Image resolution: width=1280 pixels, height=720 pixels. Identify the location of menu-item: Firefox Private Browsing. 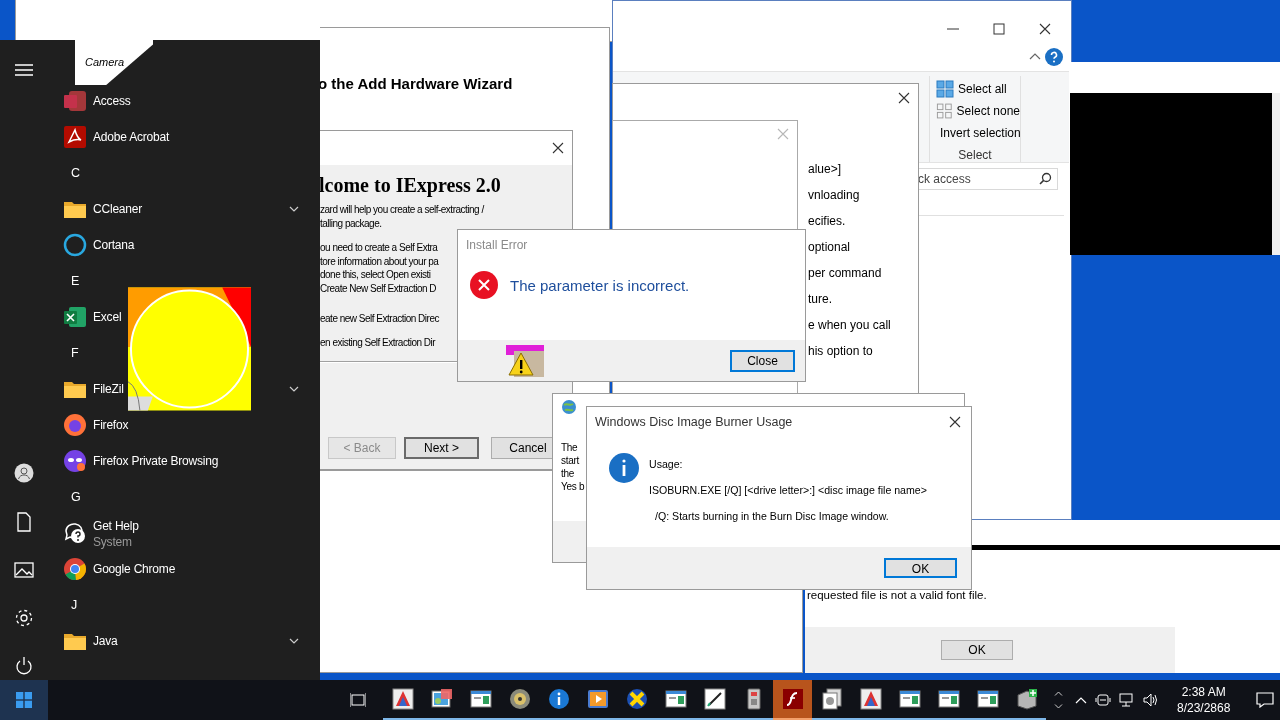
(141, 461).